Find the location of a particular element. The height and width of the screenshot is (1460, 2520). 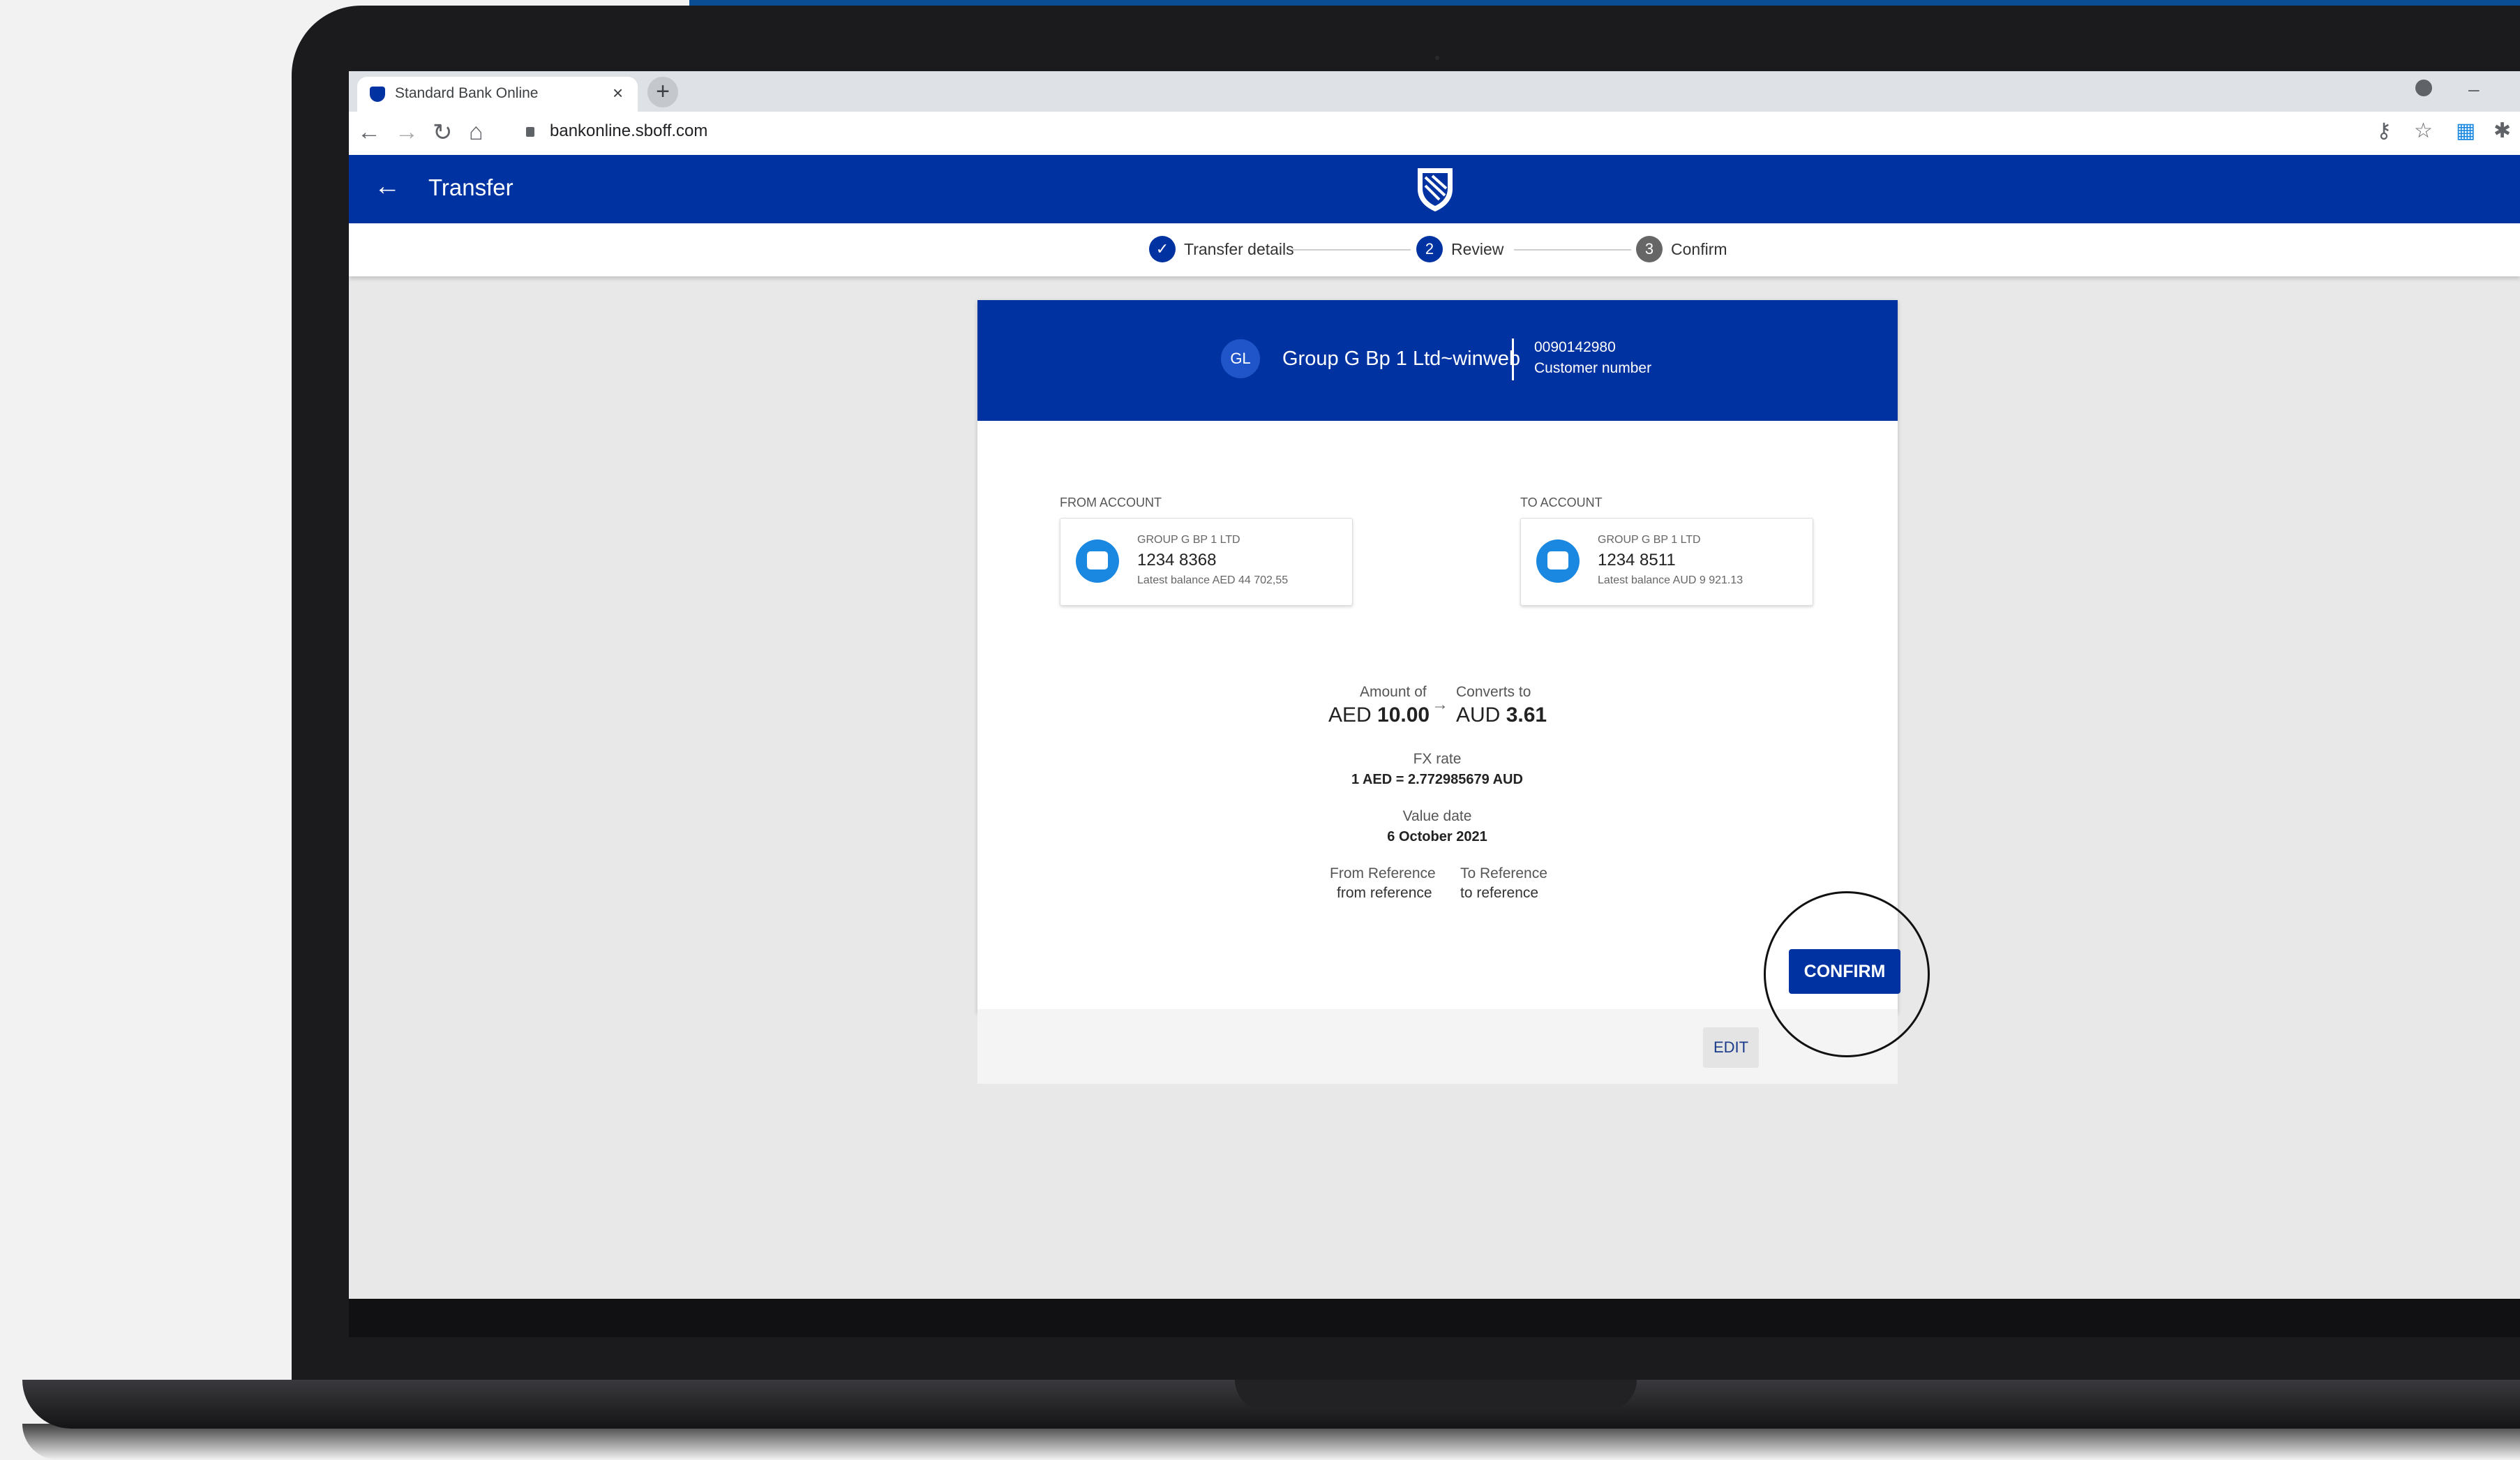

step-label-confirm: Confirm is located at coordinates (1699, 249).